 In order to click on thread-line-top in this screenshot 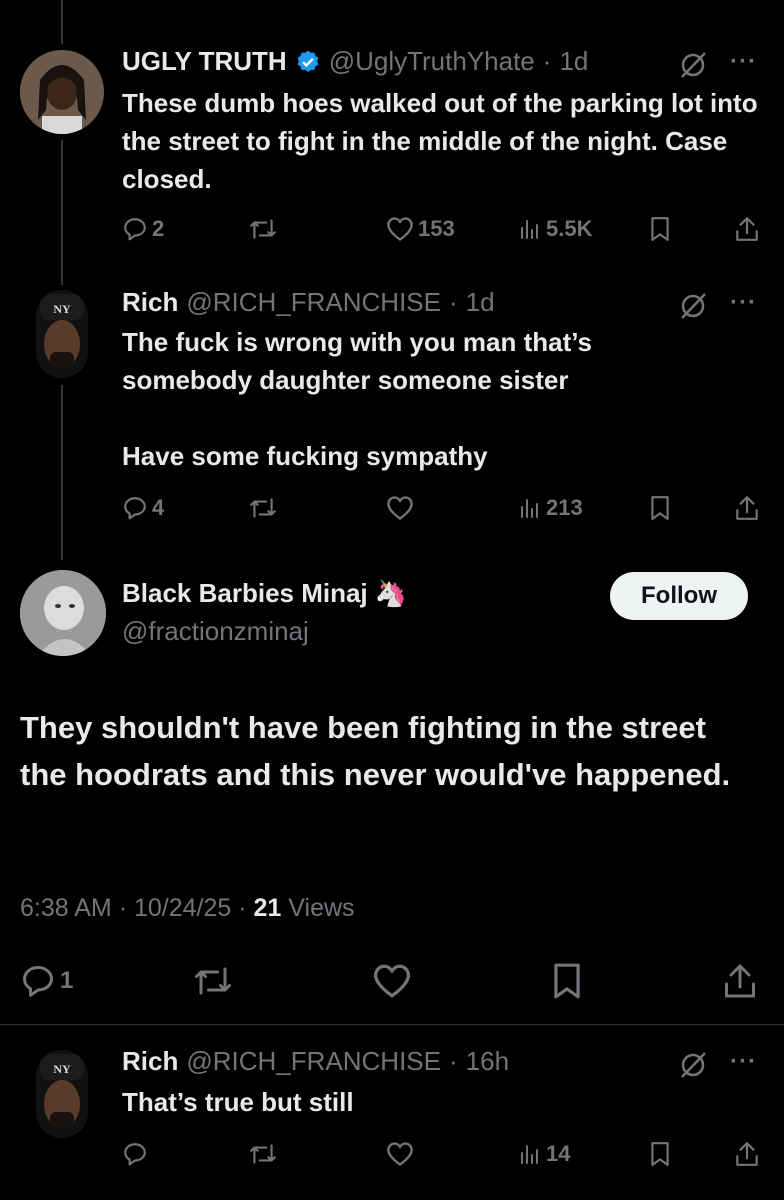, I will do `click(62, 22)`.